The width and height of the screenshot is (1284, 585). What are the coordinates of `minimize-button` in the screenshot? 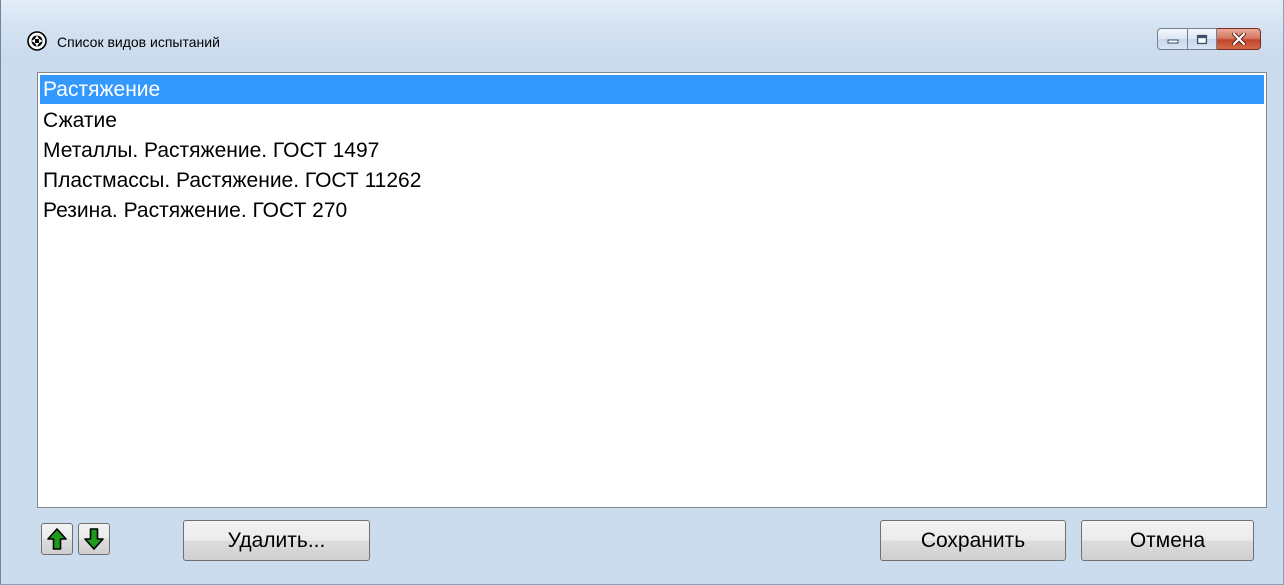 It's located at (1172, 39).